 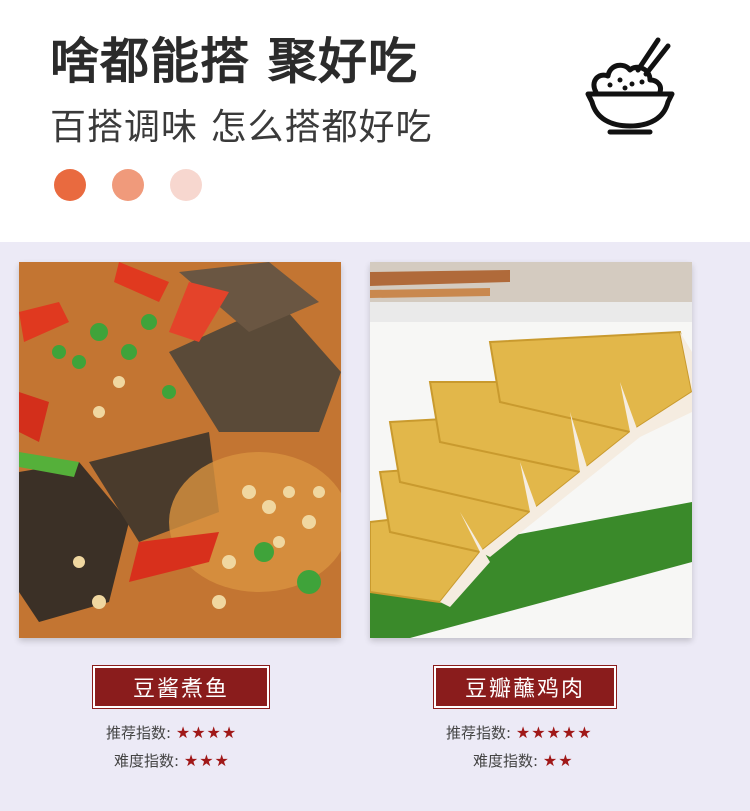 What do you see at coordinates (558, 760) in the screenshot?
I see `difficulty-stars: ★★` at bounding box center [558, 760].